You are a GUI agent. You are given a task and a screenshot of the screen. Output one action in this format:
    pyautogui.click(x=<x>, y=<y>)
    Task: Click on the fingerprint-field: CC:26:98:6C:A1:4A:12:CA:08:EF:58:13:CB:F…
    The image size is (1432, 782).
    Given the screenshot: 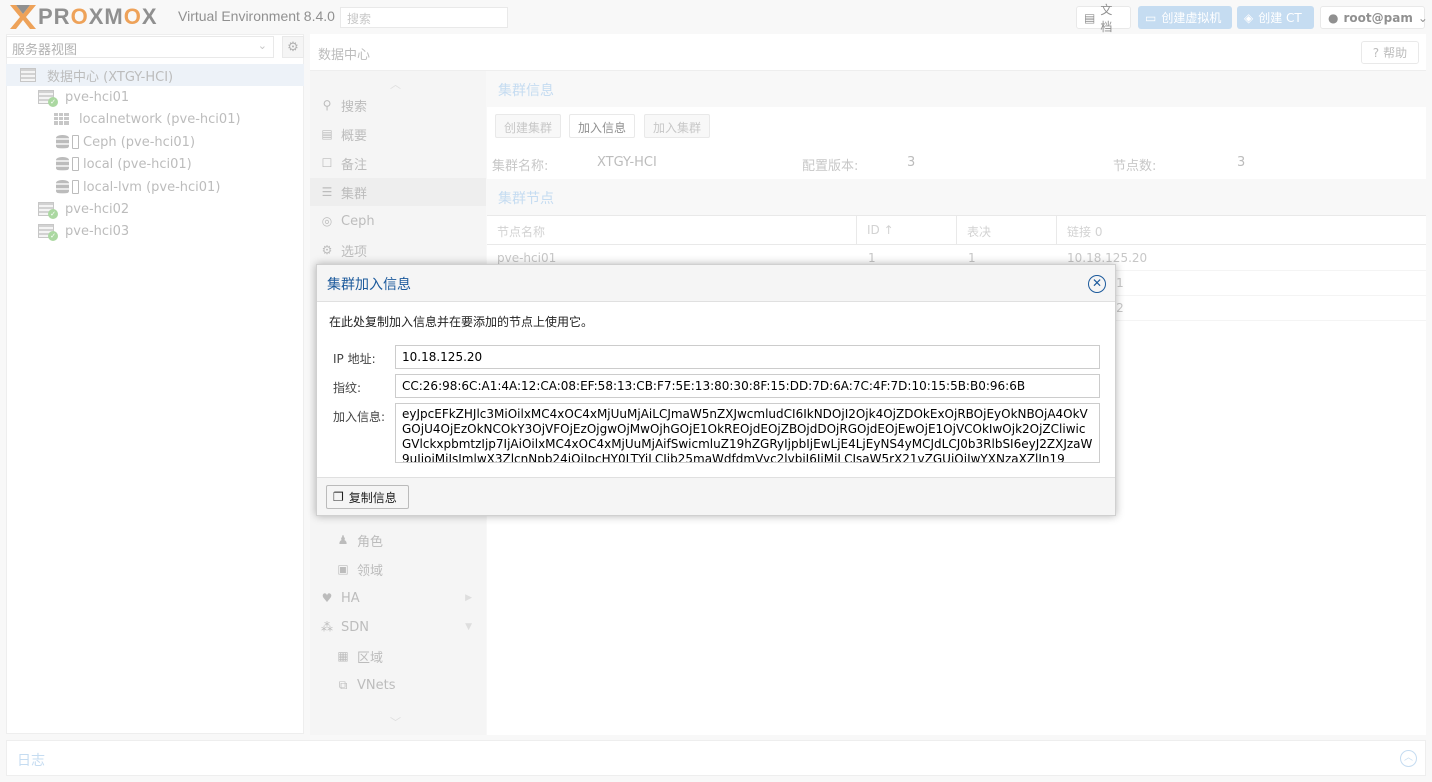 What is the action you would take?
    pyautogui.click(x=747, y=386)
    